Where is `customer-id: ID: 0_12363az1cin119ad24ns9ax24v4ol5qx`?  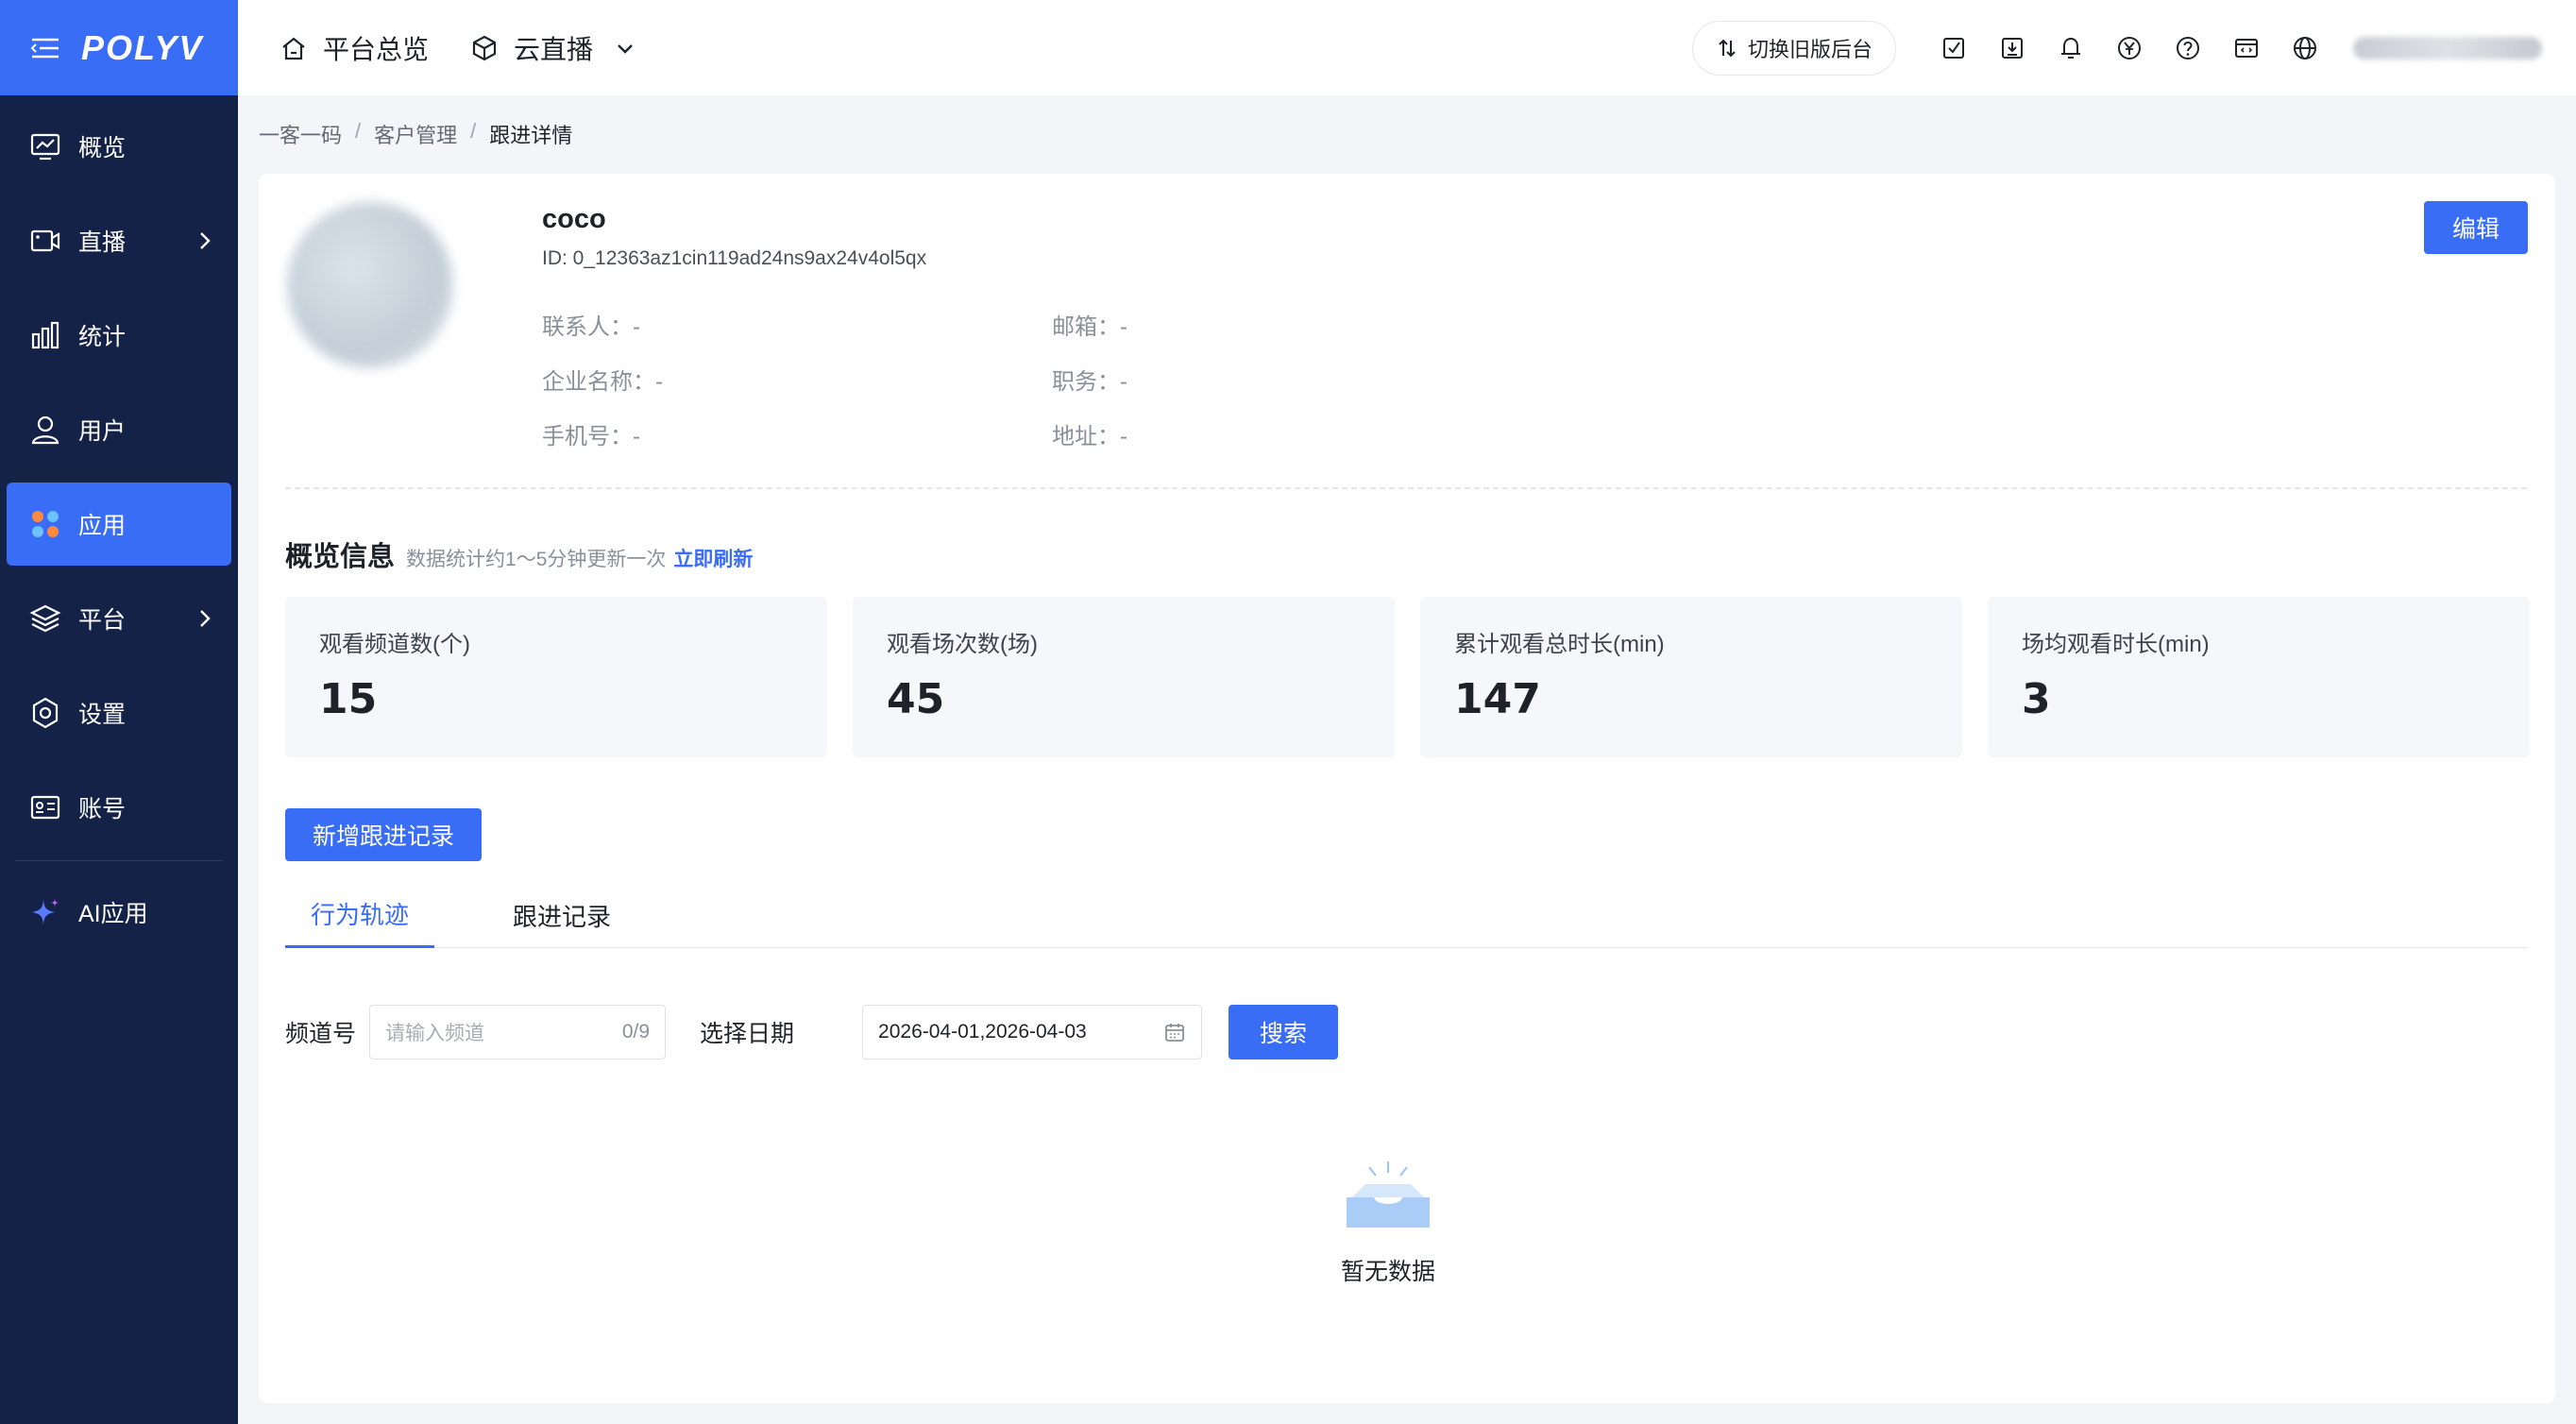 customer-id: ID: 0_12363az1cin119ad24ns9ax24v4ol5qx is located at coordinates (734, 258).